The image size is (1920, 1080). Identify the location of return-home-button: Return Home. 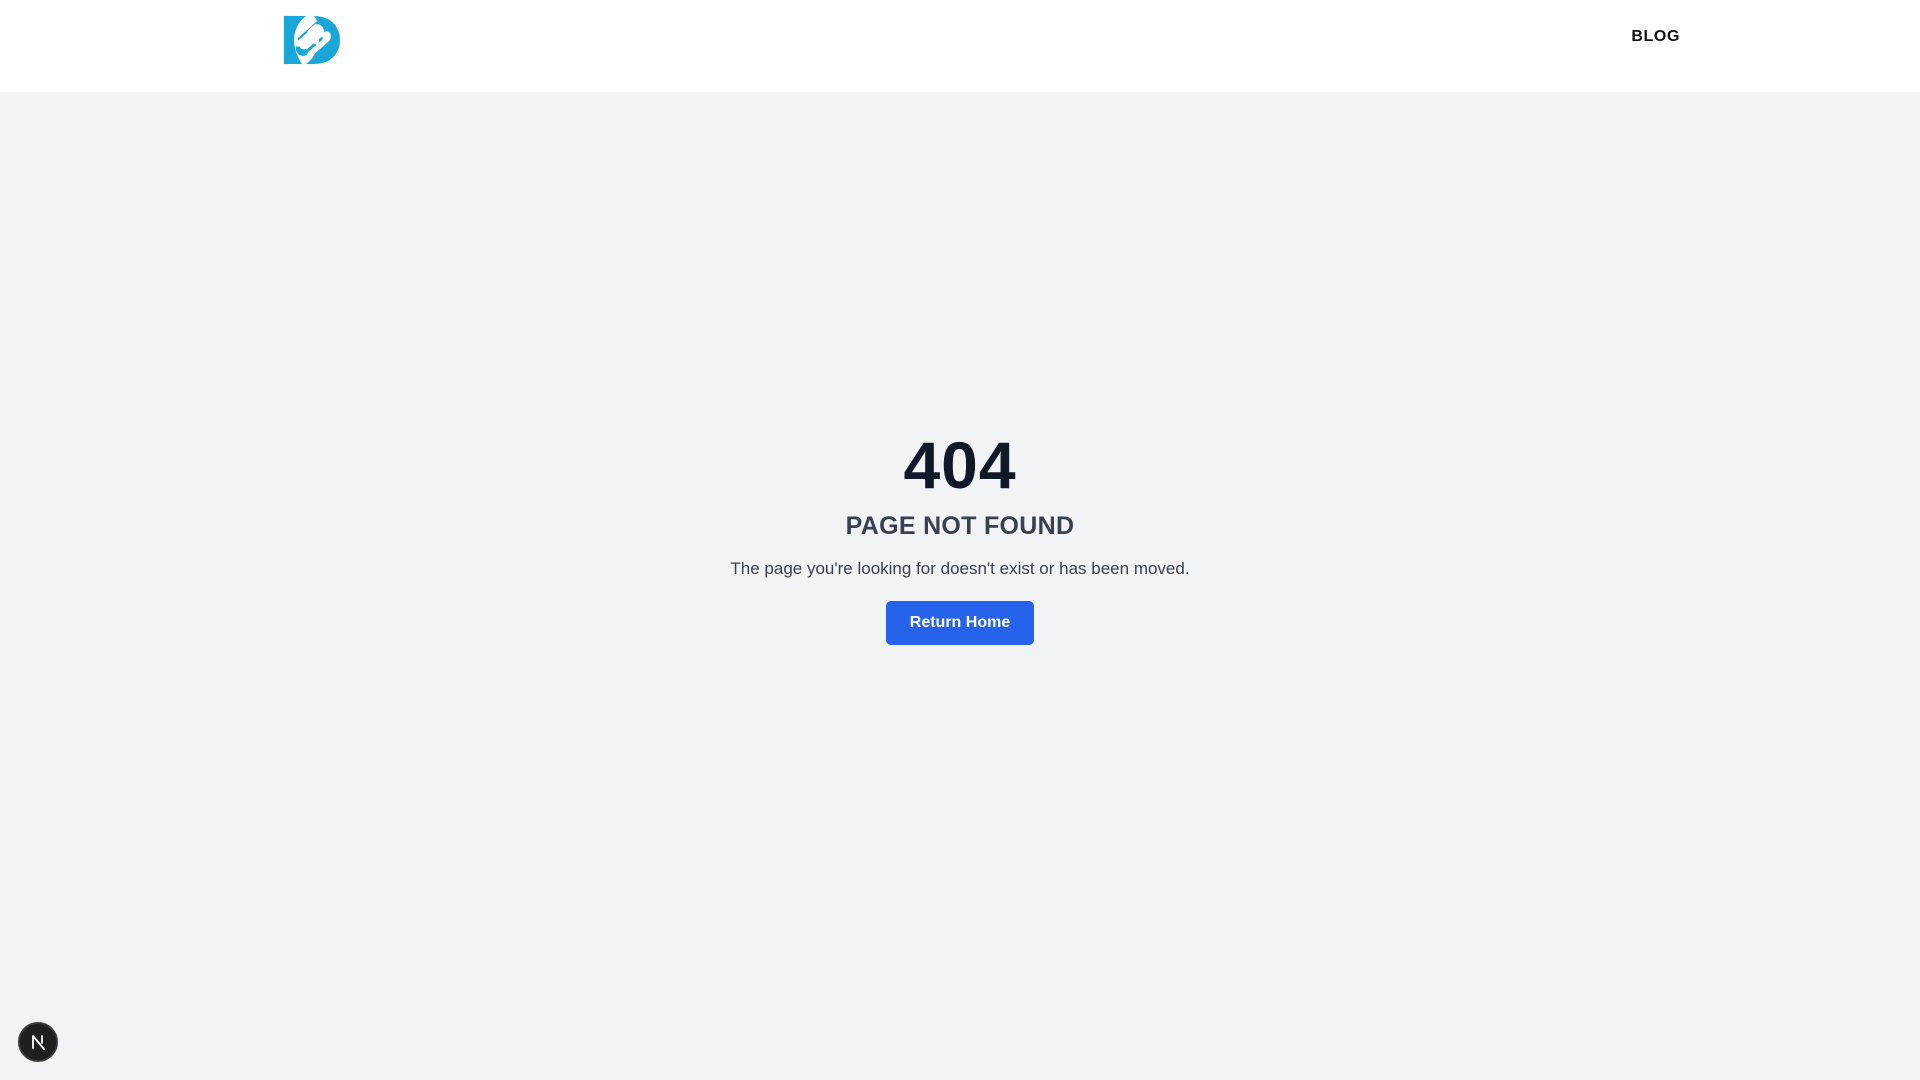
(960, 623).